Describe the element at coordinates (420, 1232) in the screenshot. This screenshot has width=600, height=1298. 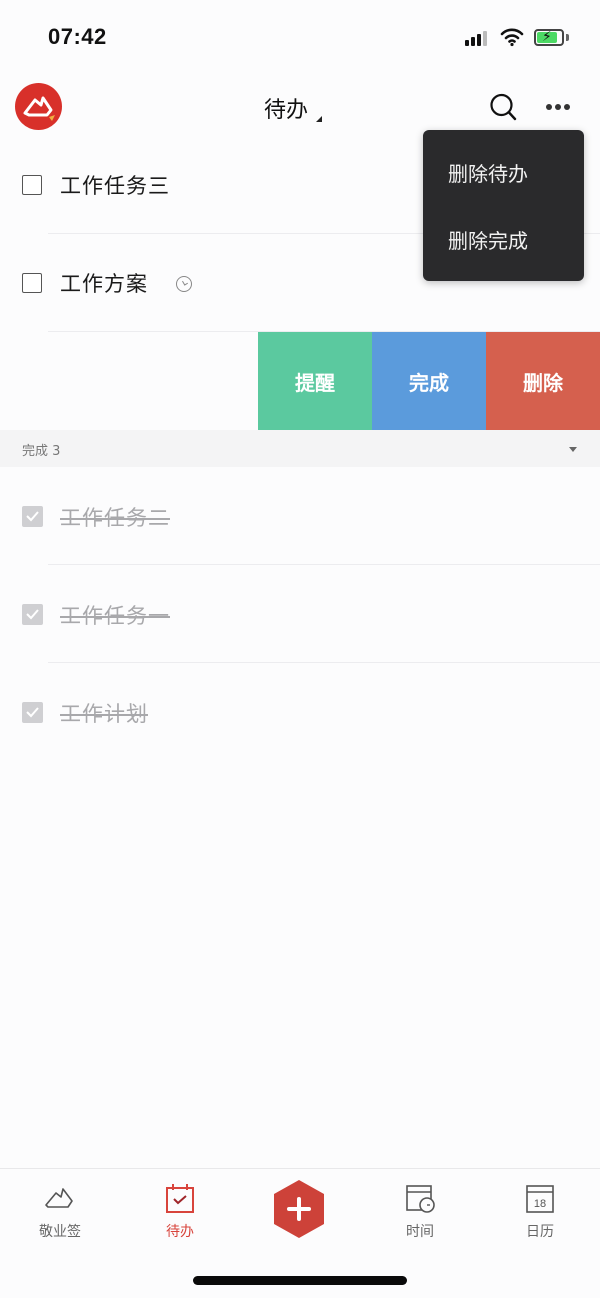
I see `tab-label: 时间` at that location.